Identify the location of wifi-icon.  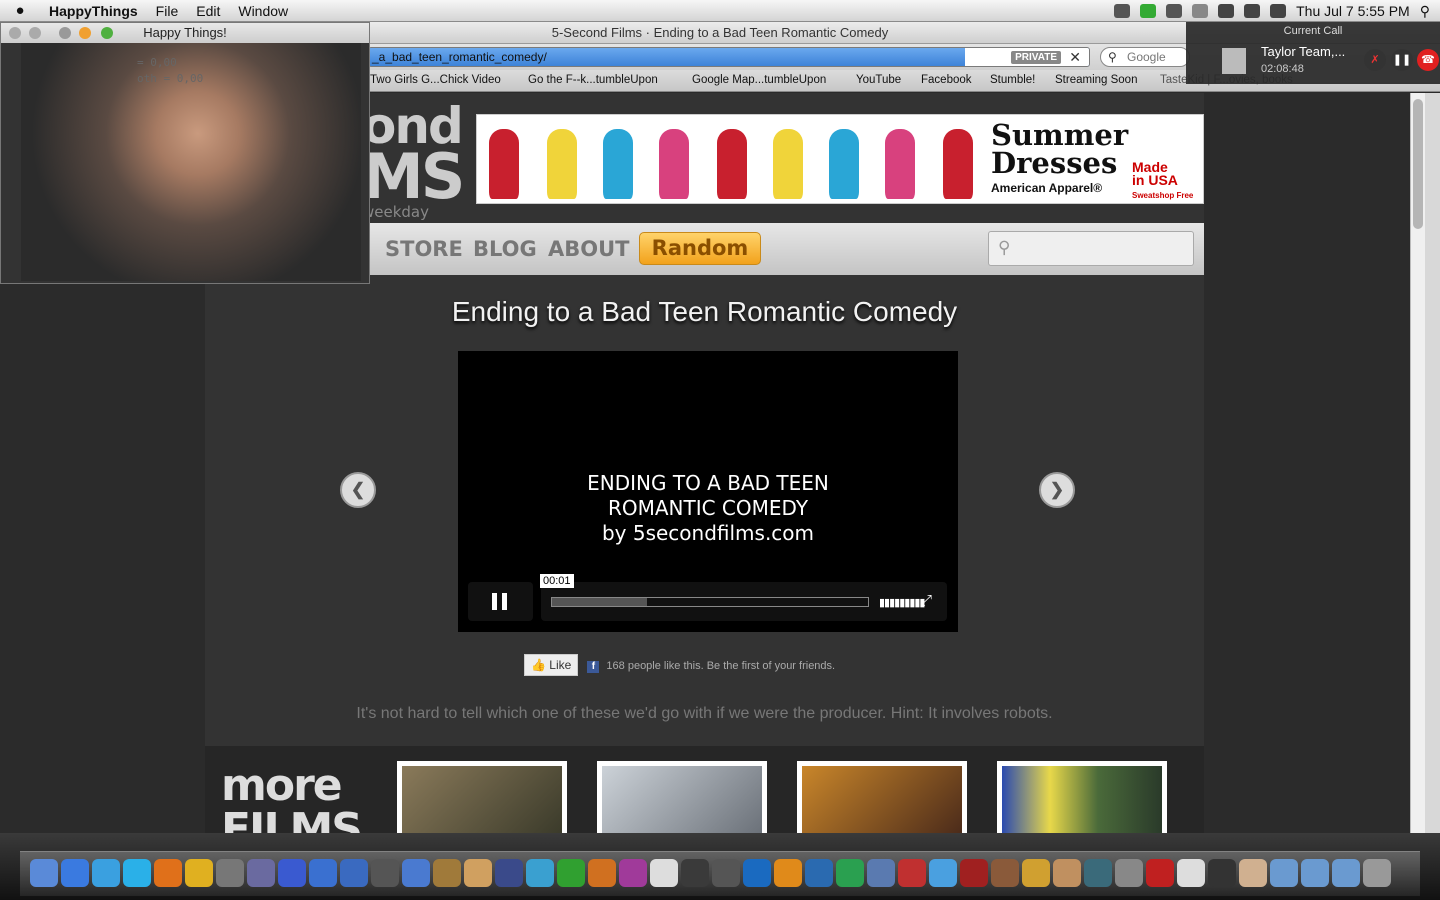
(1226, 11).